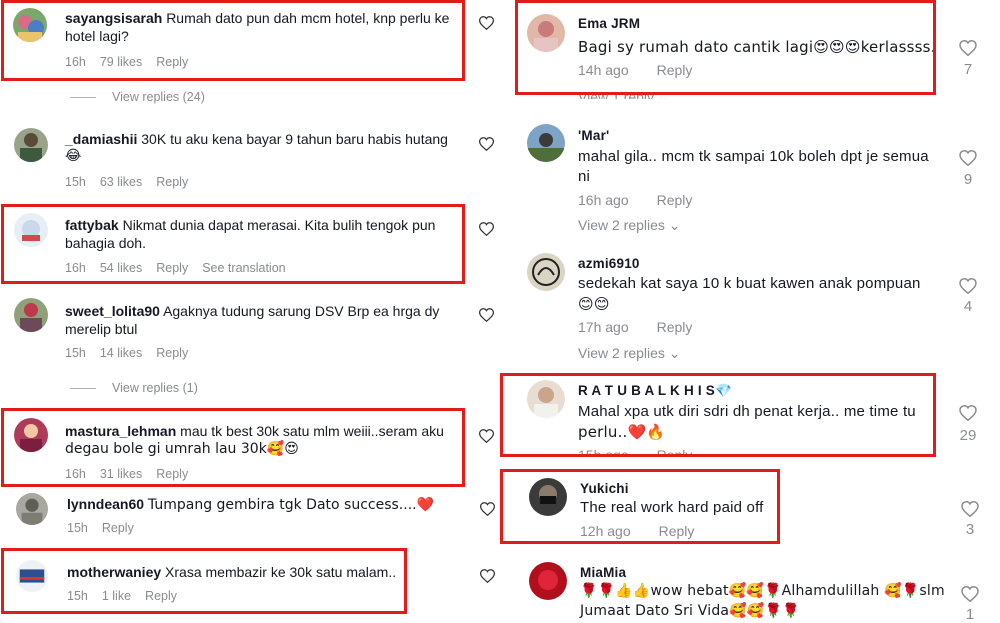  I want to click on like-count: 4, so click(968, 306).